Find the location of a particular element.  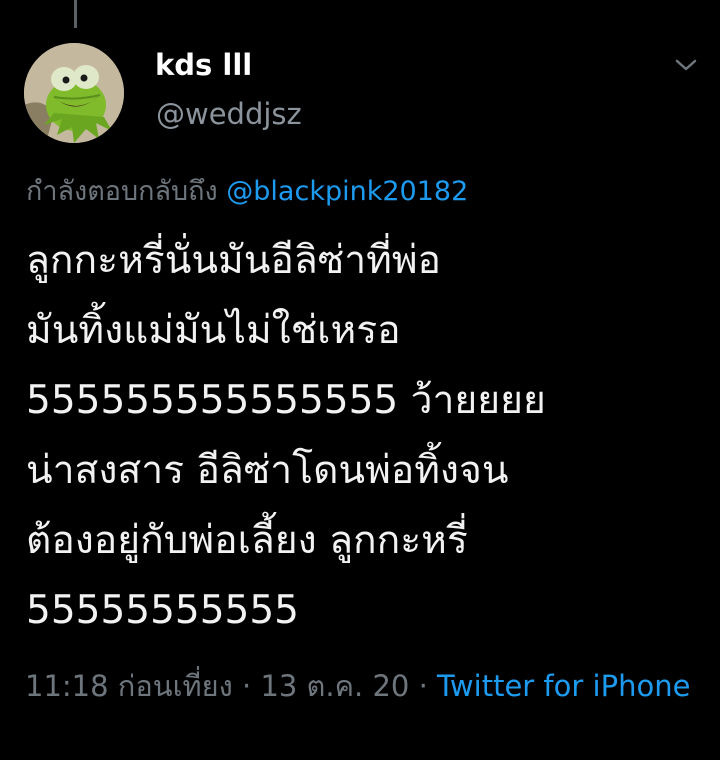

chevron-down-icon is located at coordinates (686, 65).